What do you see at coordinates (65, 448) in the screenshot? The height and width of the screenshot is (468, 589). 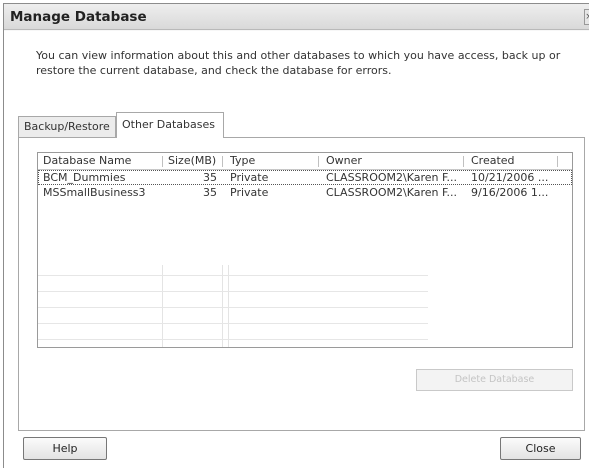 I see `help-button: Help` at bounding box center [65, 448].